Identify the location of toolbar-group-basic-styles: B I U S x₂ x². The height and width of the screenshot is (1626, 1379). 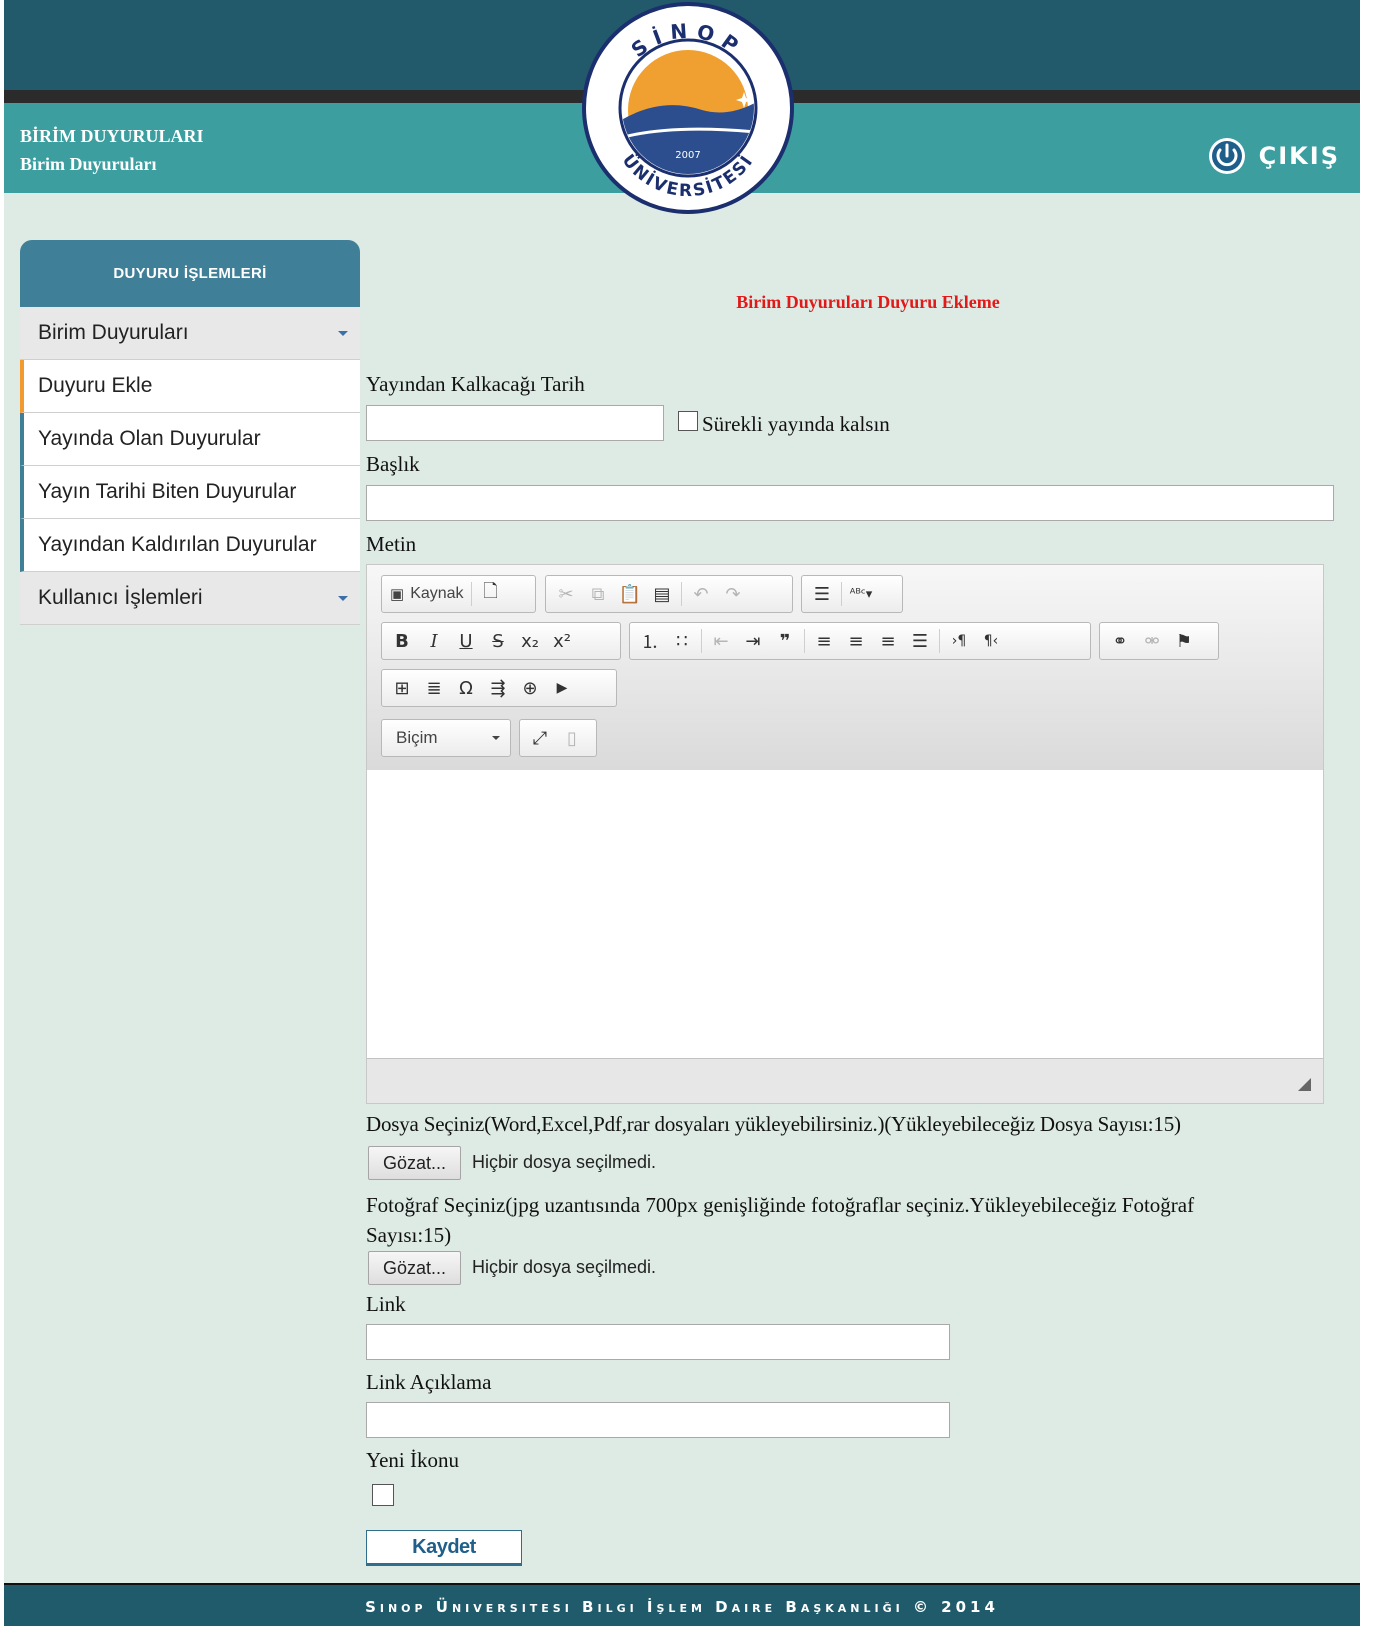
(501, 641).